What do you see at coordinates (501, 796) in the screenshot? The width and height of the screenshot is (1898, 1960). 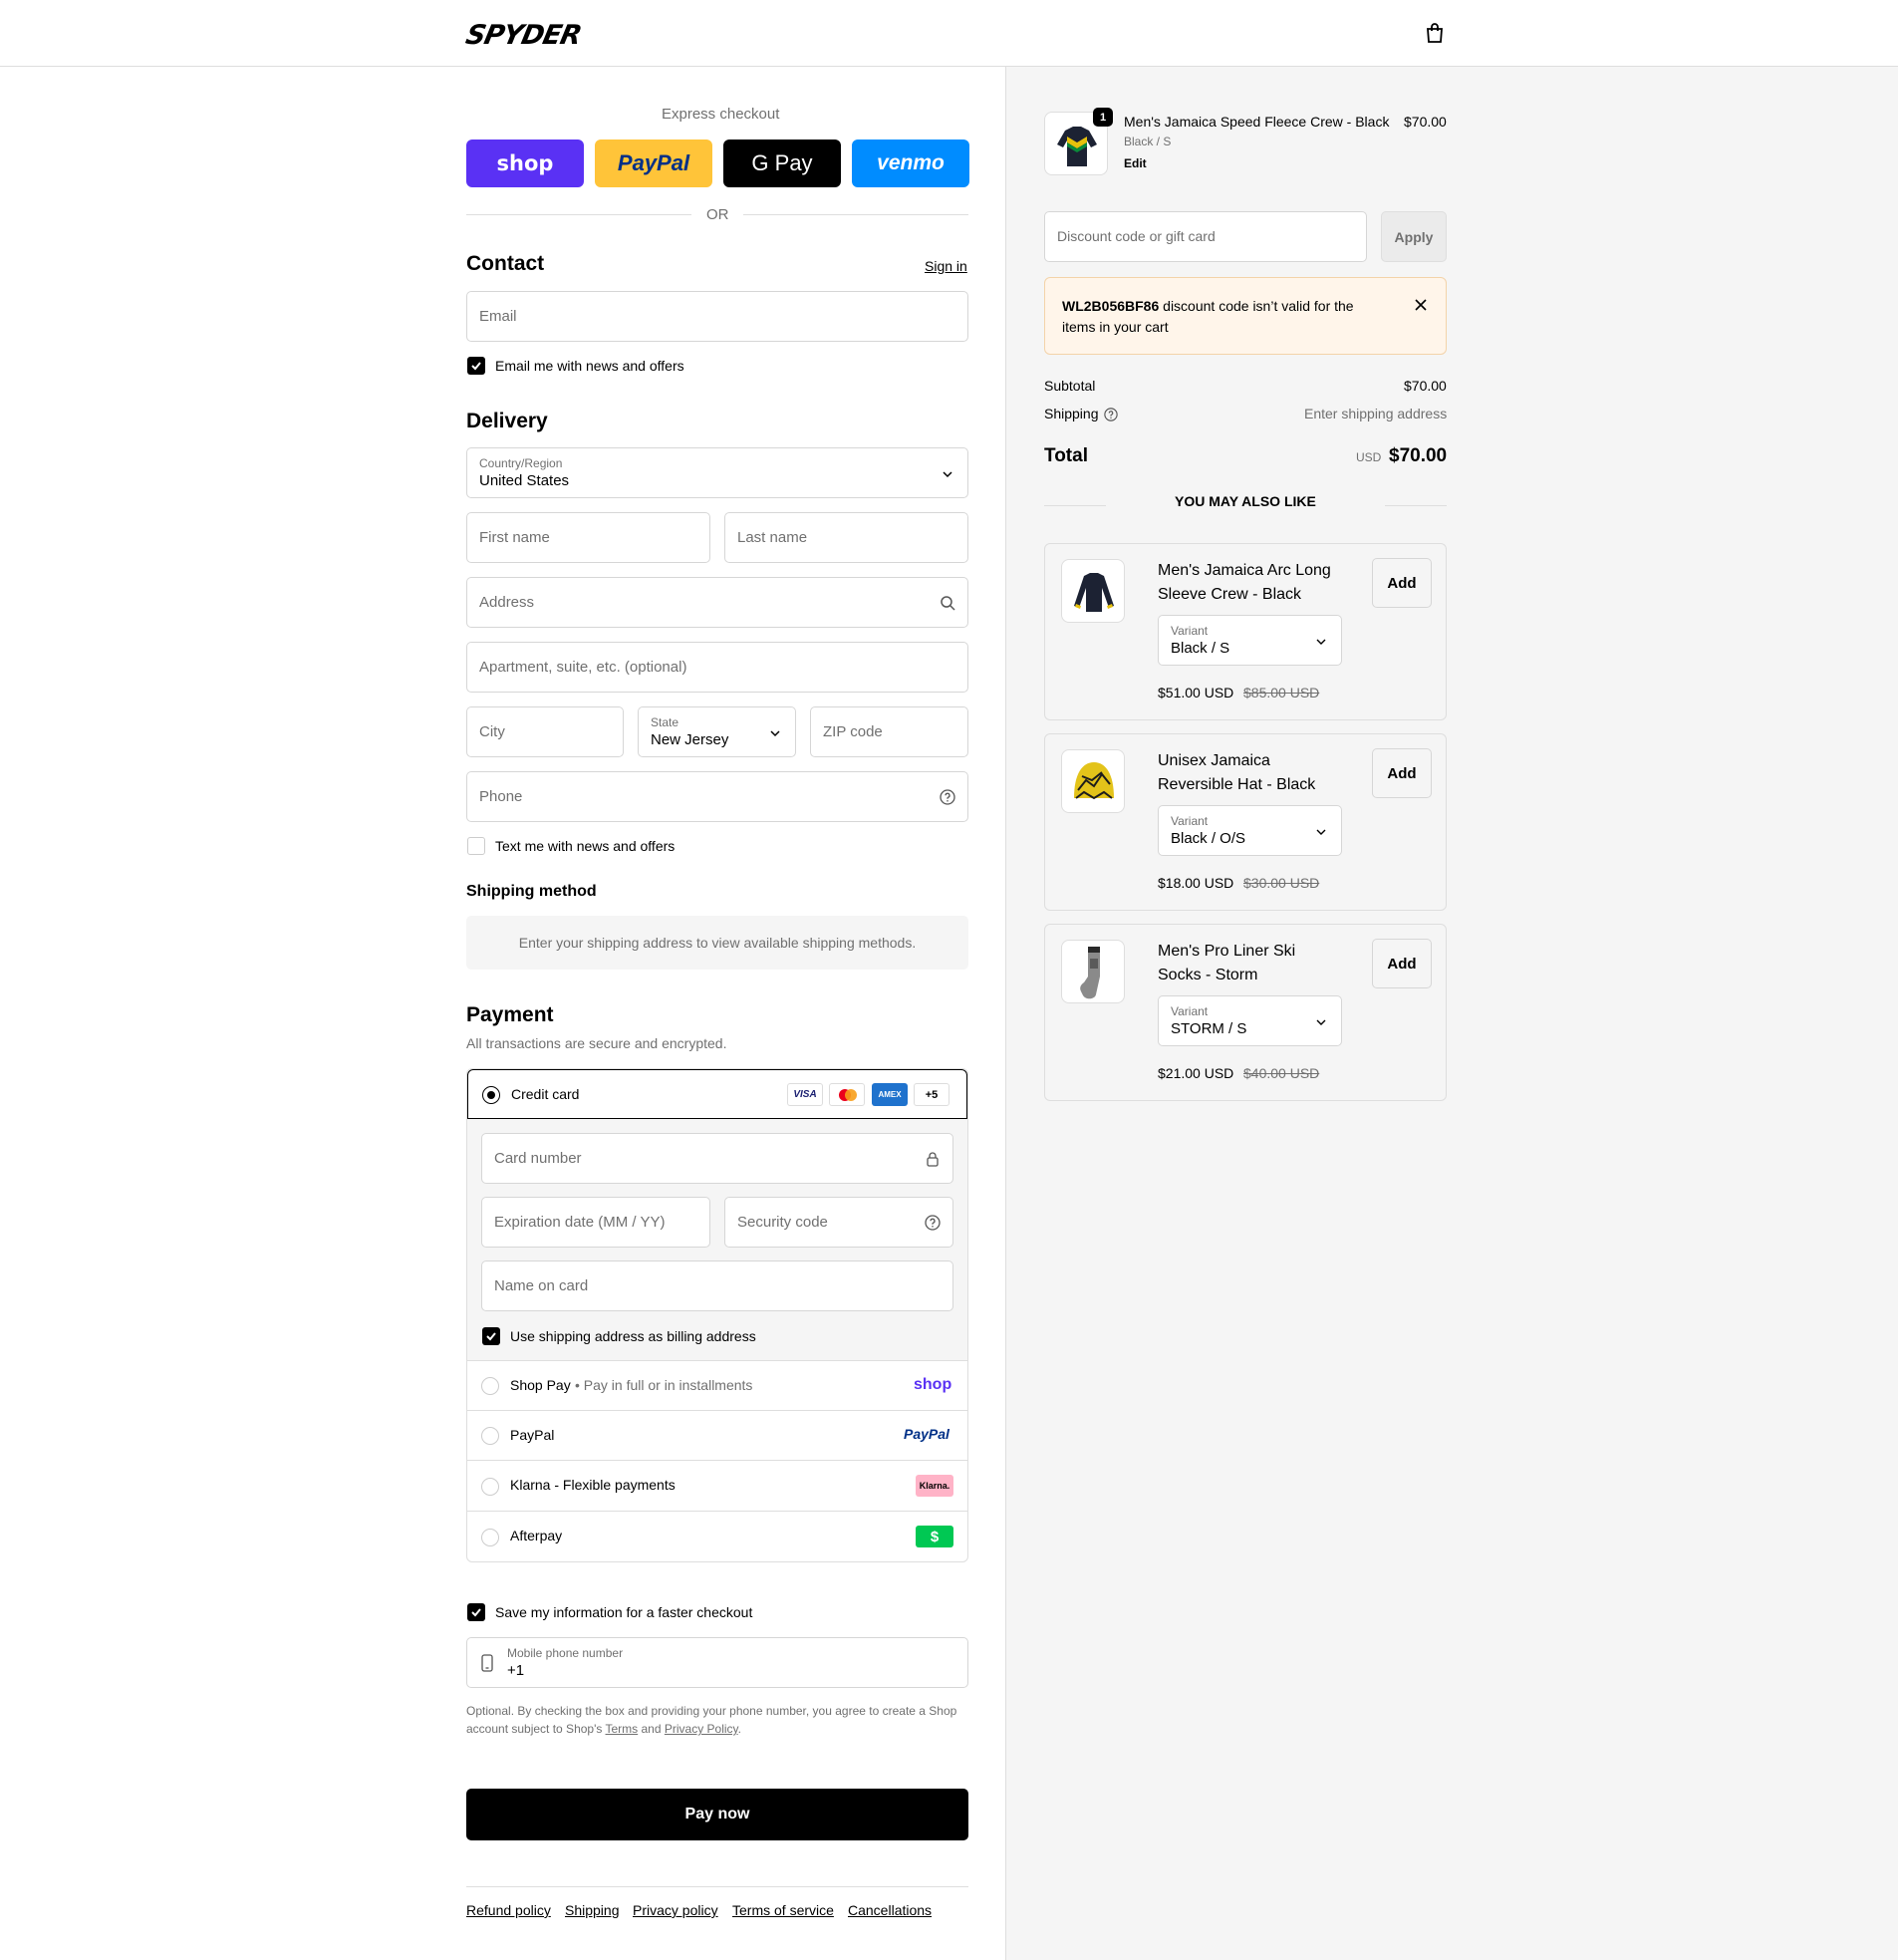 I see `phone-placeholder: Phone` at bounding box center [501, 796].